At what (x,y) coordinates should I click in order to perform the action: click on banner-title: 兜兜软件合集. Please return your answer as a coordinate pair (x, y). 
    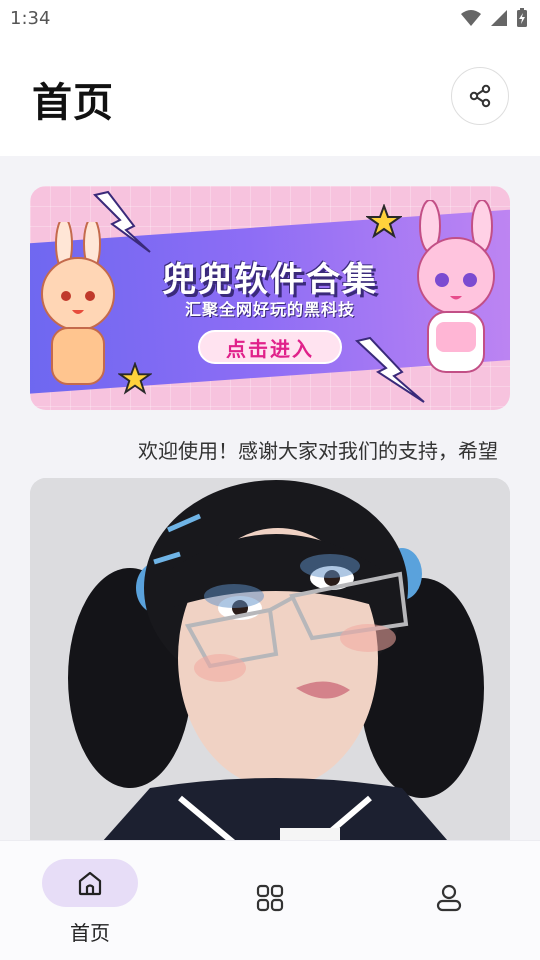
    Looking at the image, I should click on (270, 280).